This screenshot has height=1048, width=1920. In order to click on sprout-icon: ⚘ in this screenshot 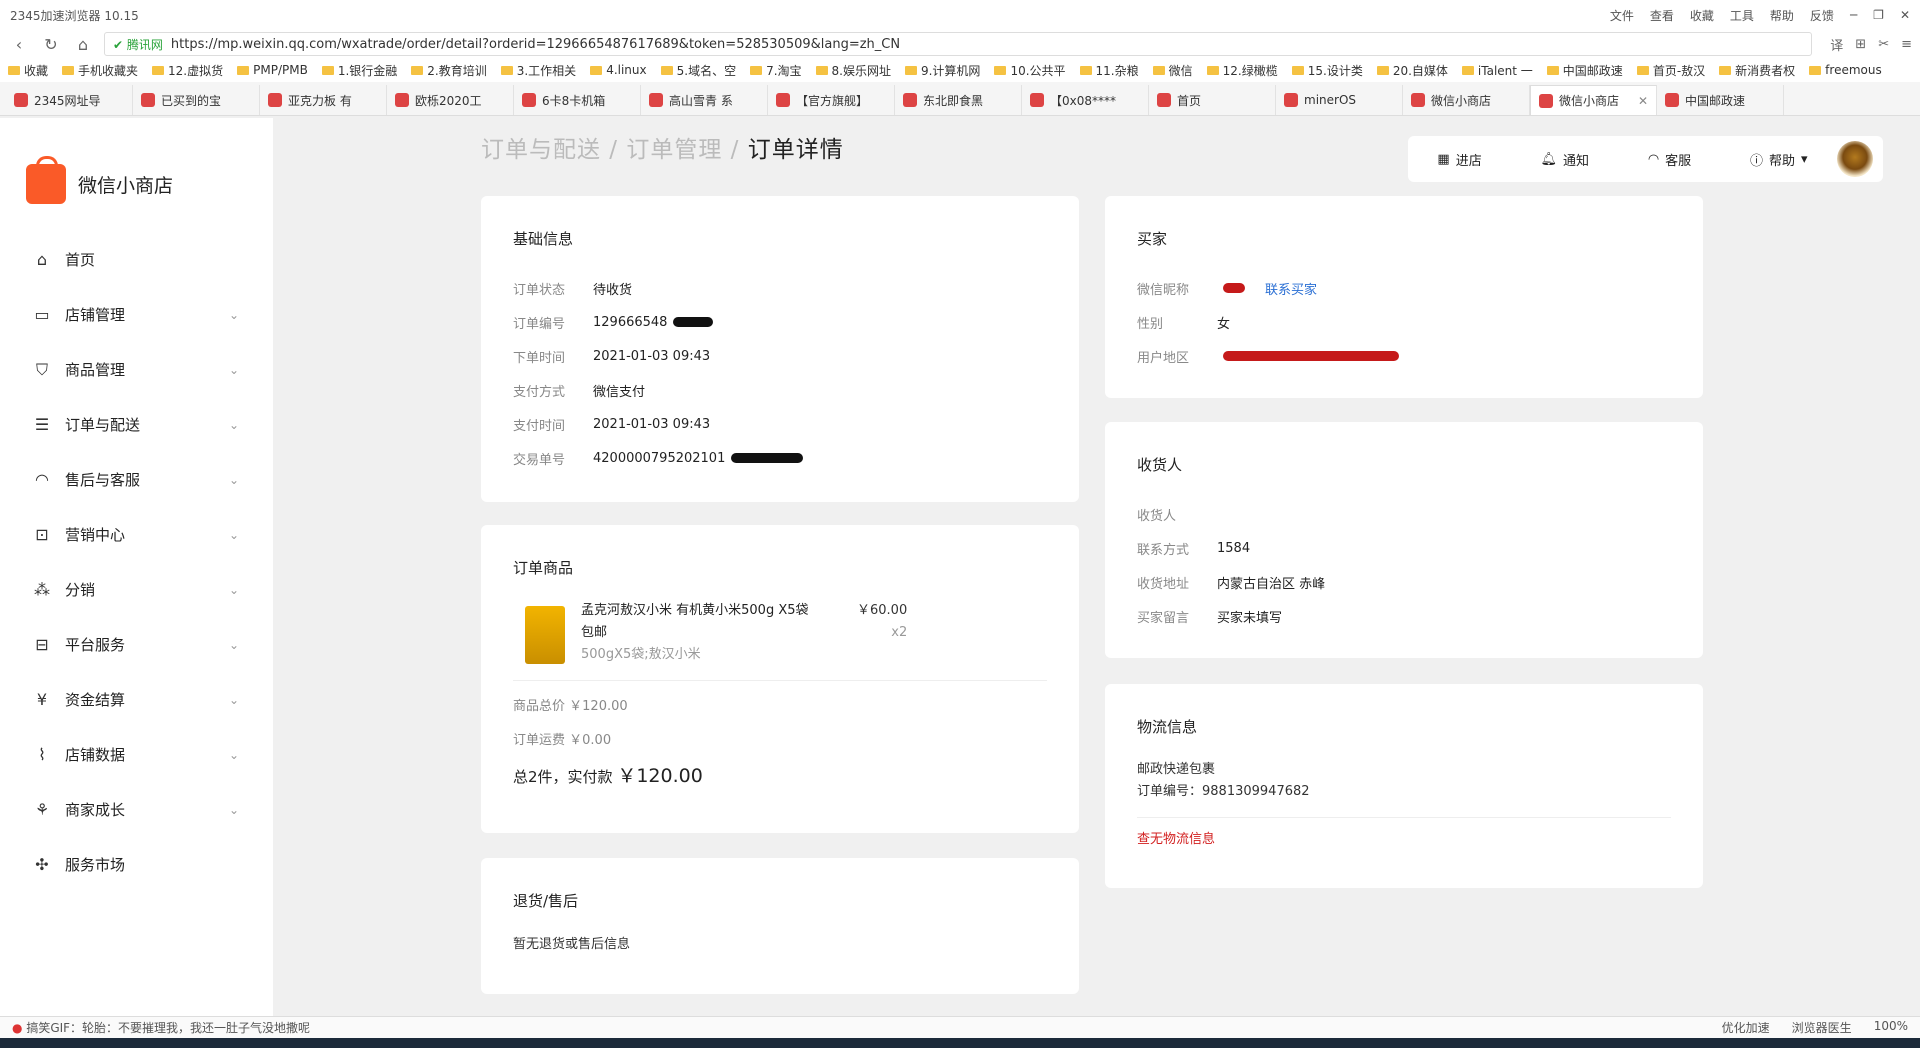, I will do `click(42, 809)`.